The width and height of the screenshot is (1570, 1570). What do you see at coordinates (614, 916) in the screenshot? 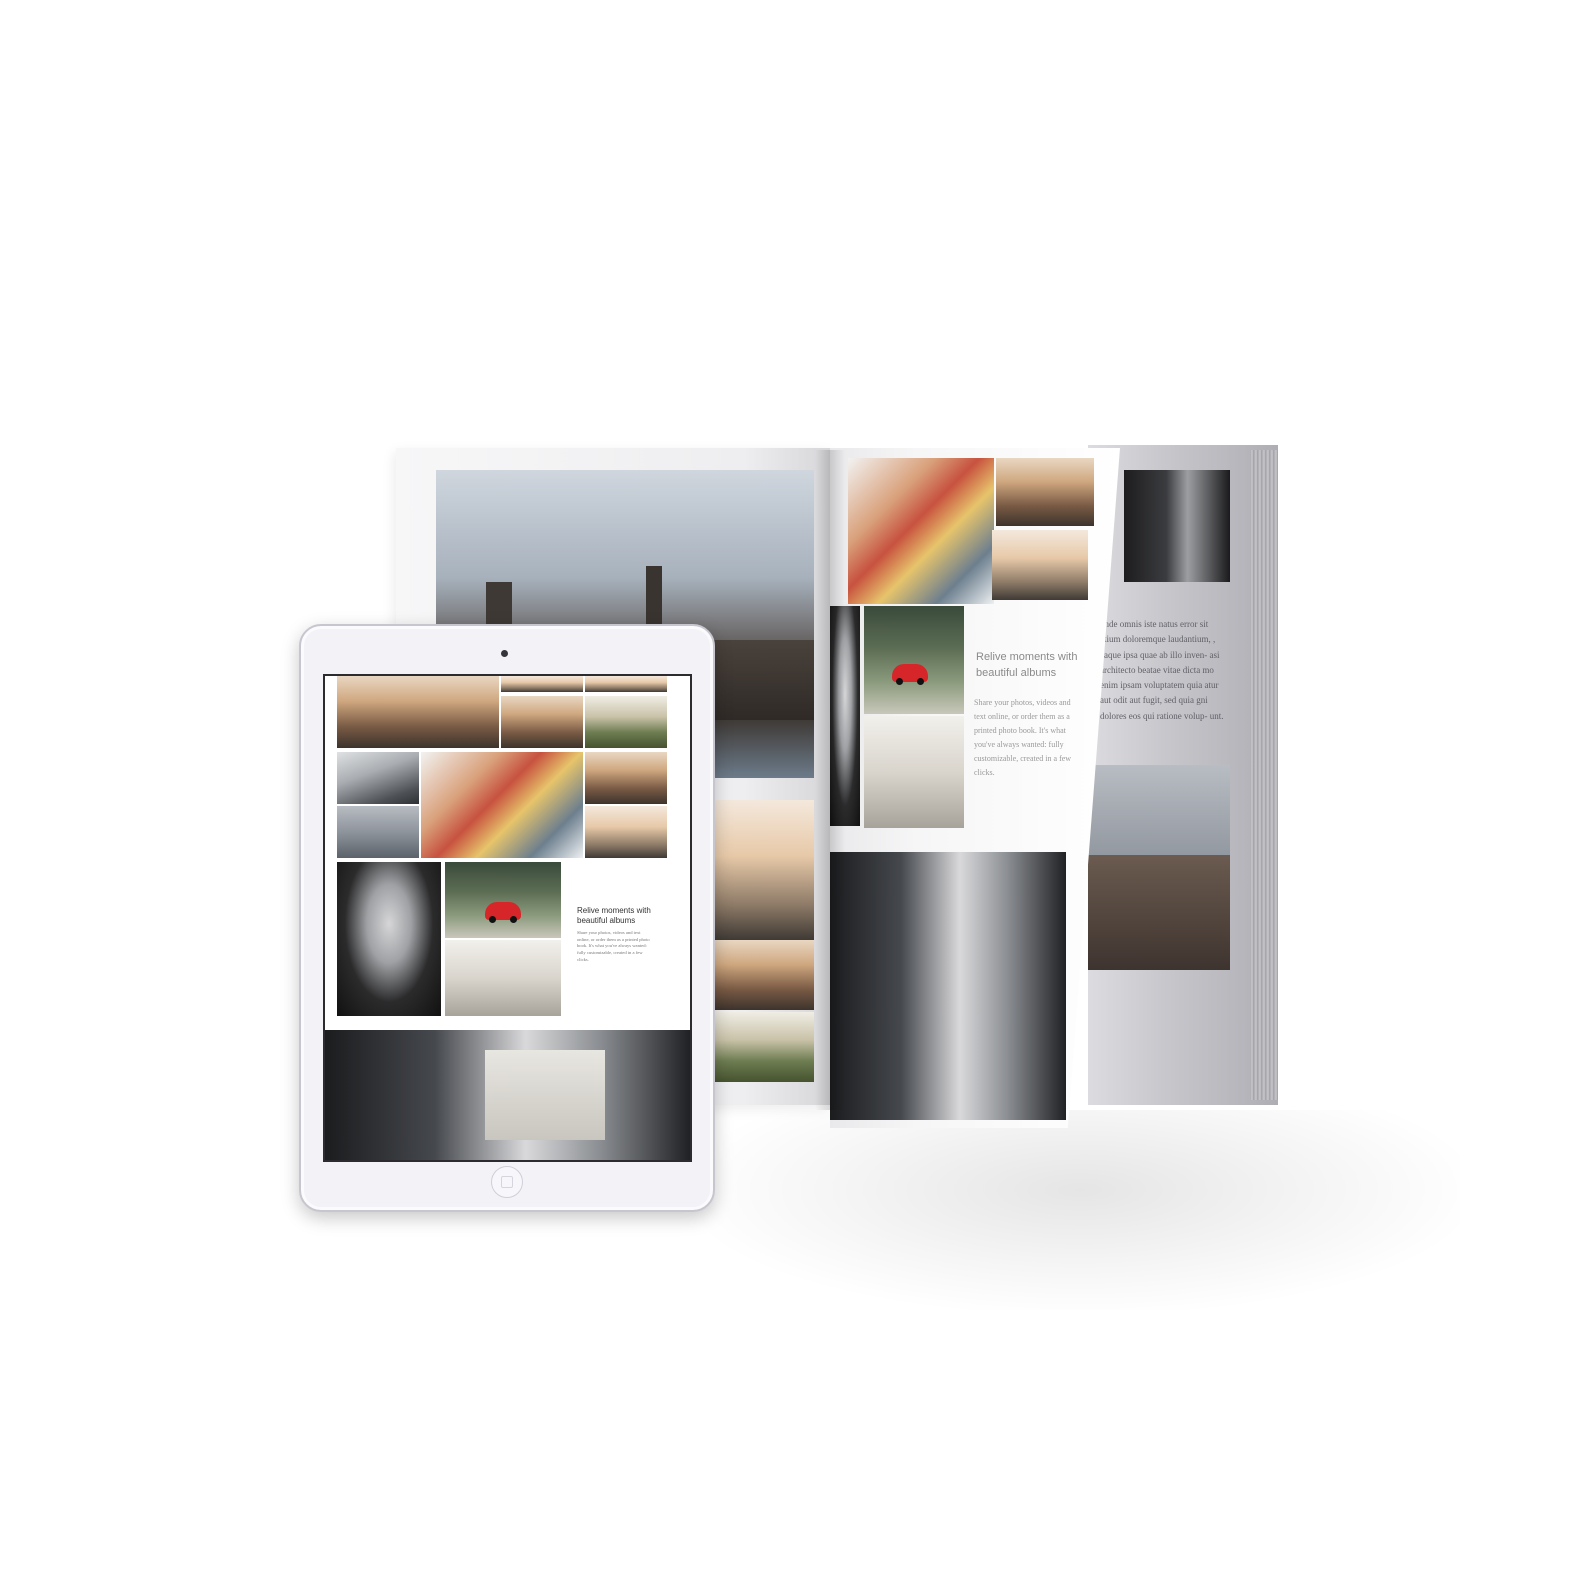
I see `album-heading: Relive moments with beautiful albums` at bounding box center [614, 916].